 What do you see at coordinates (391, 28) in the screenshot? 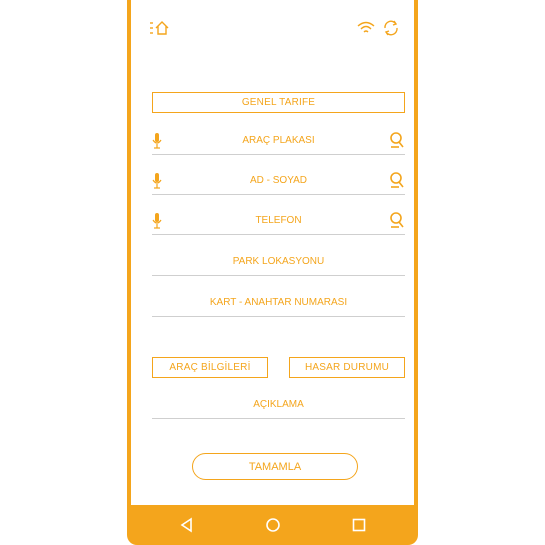
I see `sync-icon` at bounding box center [391, 28].